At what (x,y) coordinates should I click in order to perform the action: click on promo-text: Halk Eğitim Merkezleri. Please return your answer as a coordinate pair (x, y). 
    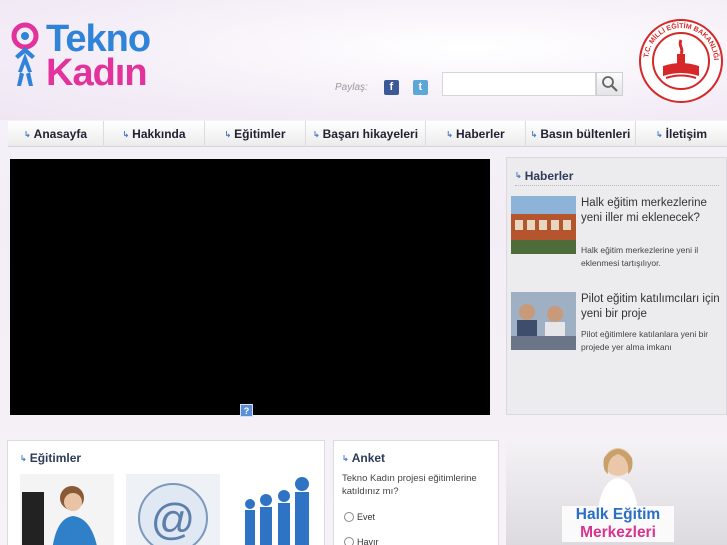
    Looking at the image, I should click on (618, 524).